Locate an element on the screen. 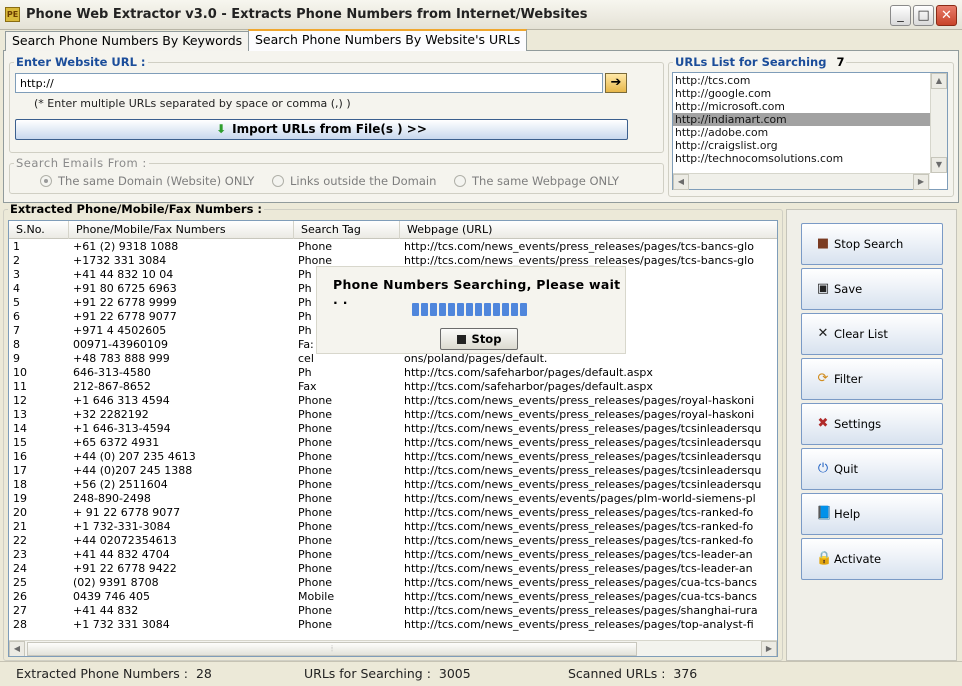  cell-sno: 23 is located at coordinates (39, 555).